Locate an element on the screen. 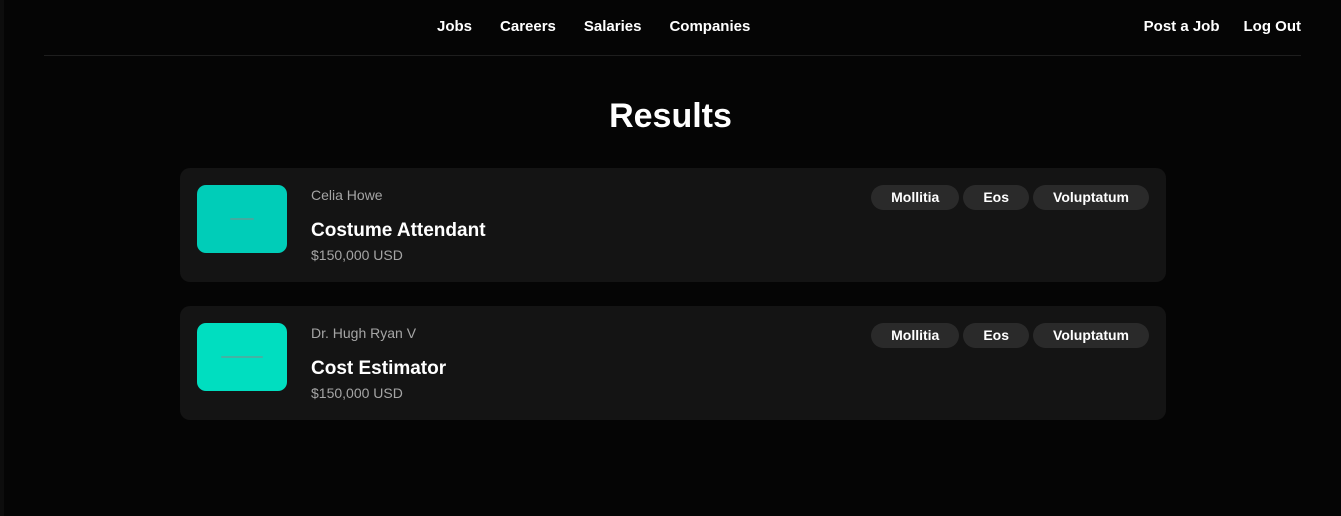  page-title: Results is located at coordinates (670, 116).